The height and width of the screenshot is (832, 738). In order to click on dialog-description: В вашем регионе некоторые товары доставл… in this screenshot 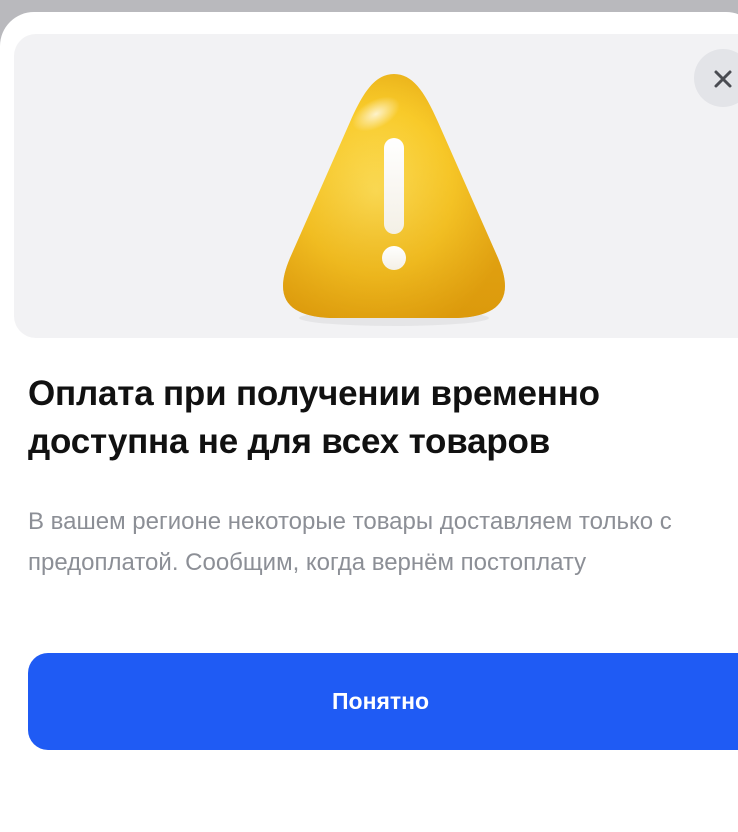, I will do `click(350, 542)`.